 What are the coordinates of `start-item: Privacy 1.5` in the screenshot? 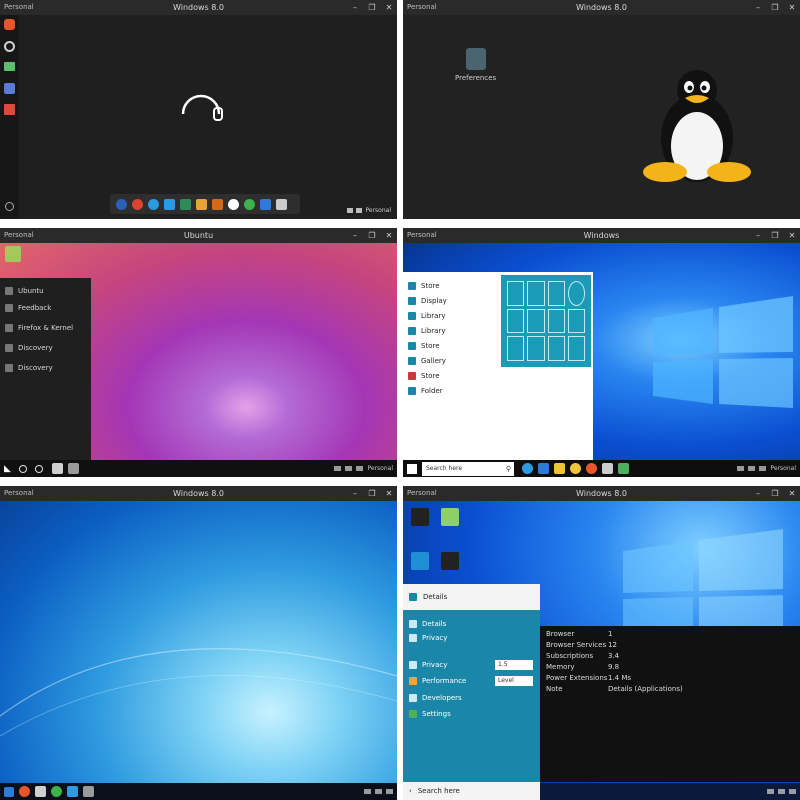 It's located at (471, 665).